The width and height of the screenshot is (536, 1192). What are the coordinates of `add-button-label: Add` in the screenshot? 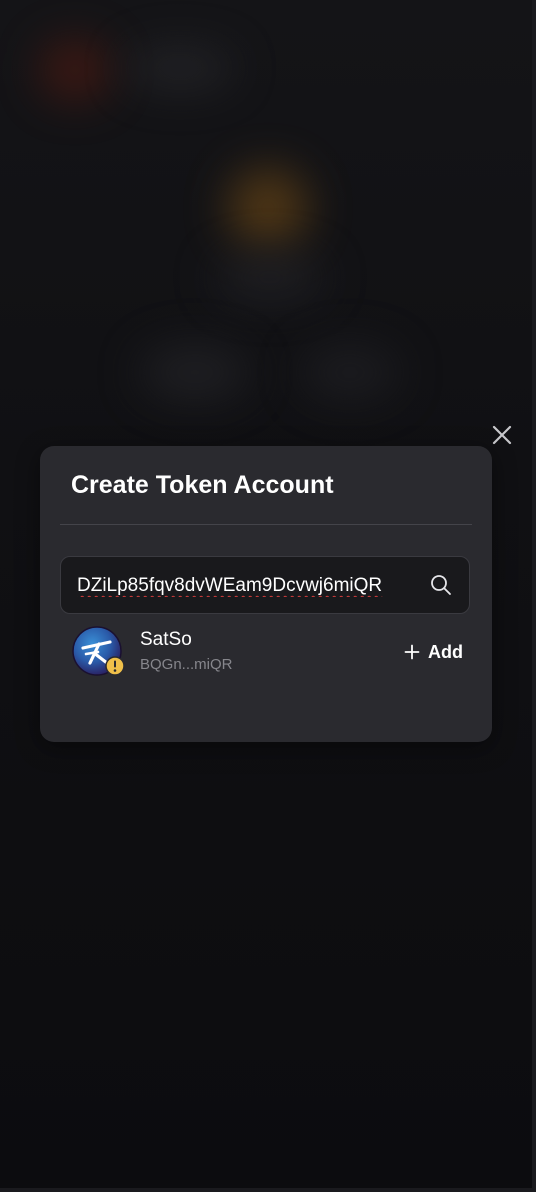 It's located at (445, 651).